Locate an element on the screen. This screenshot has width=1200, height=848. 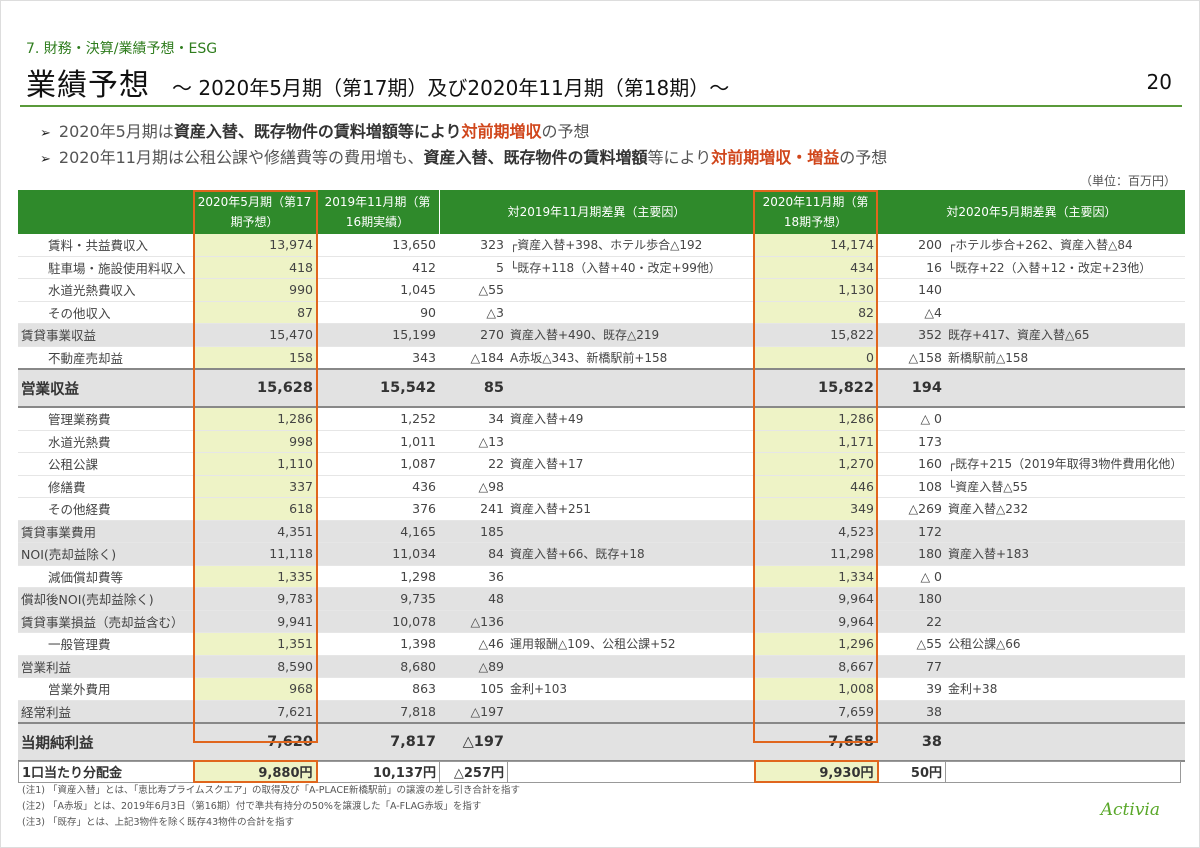
fy16-value: 9,735 is located at coordinates (377, 599).